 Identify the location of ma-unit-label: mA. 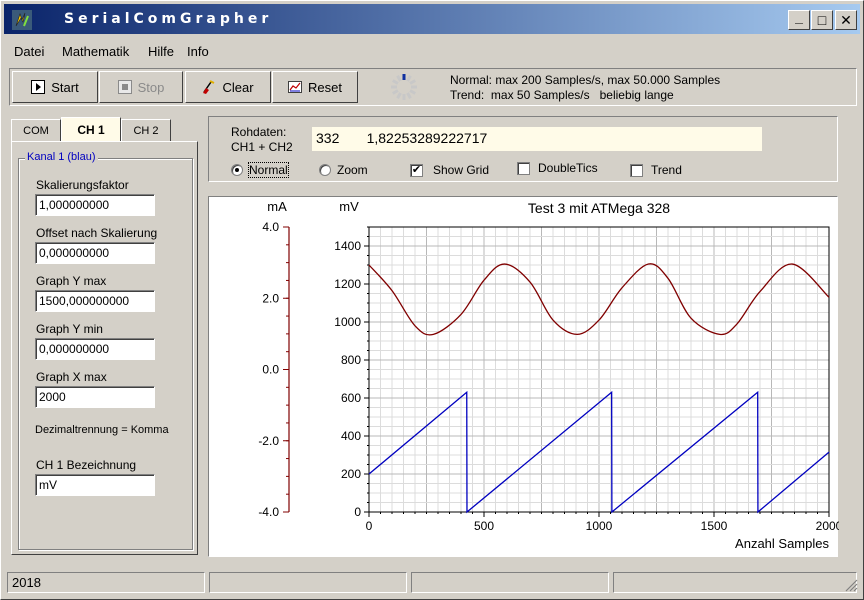
(277, 206).